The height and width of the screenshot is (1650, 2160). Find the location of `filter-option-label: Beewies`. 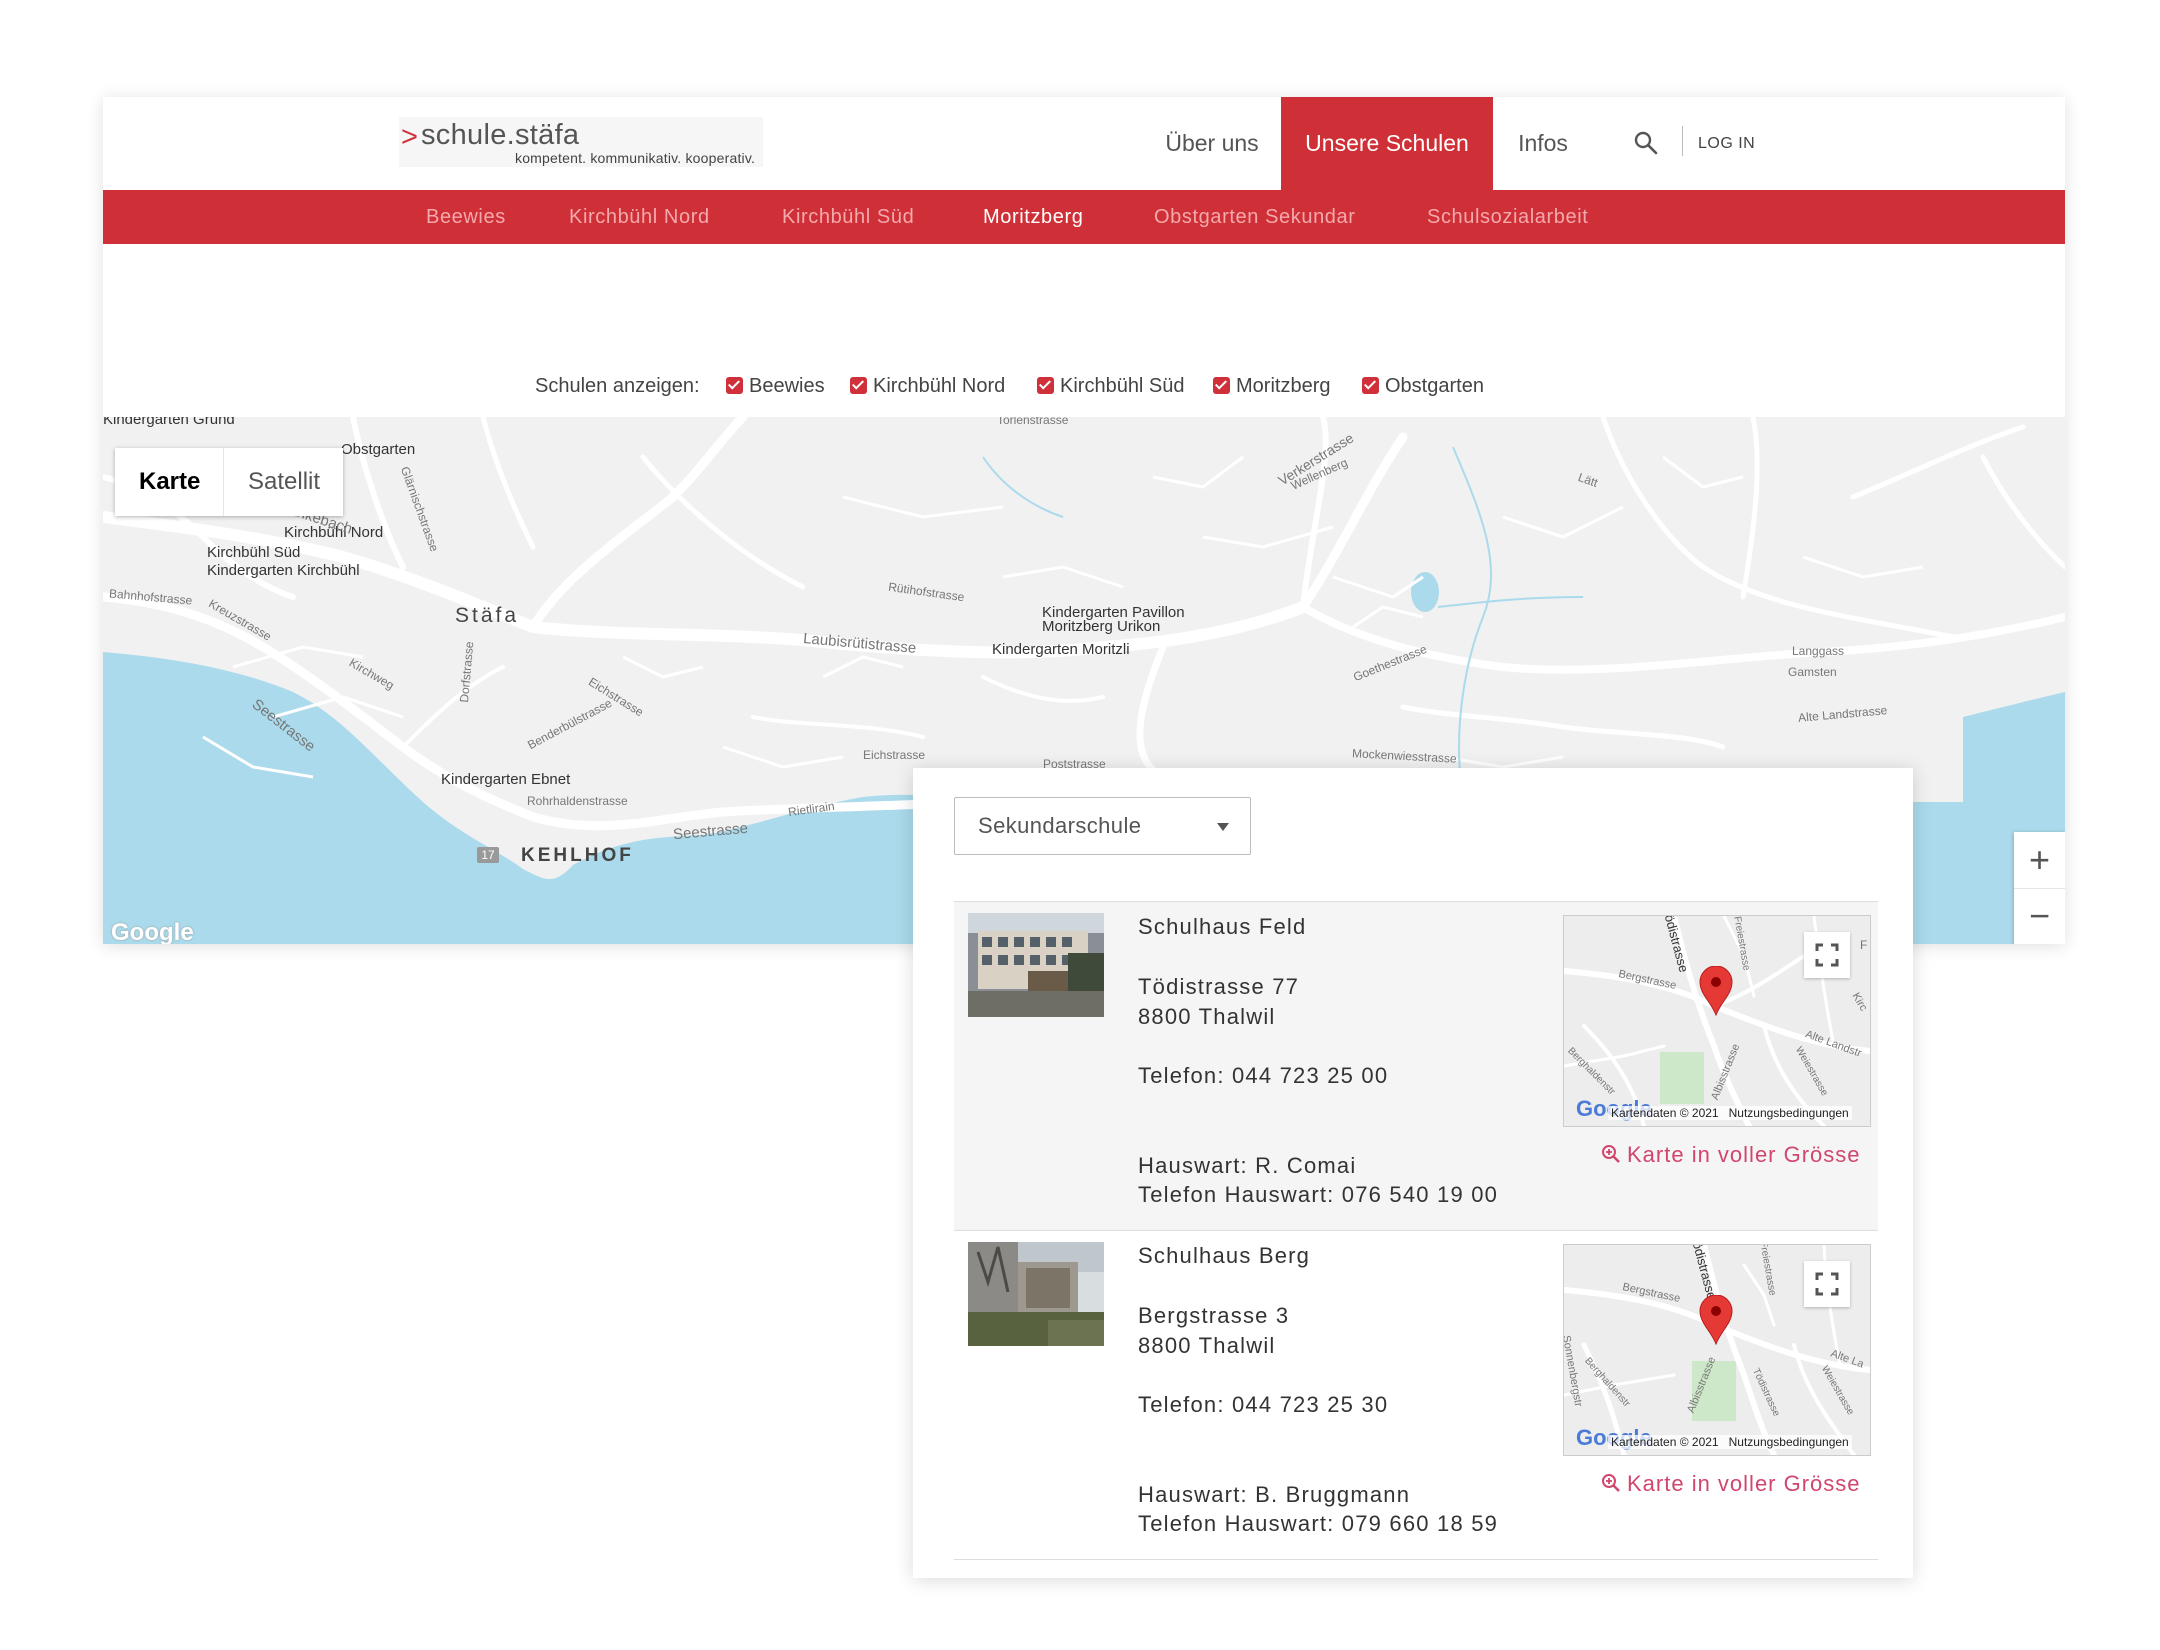

filter-option-label: Beewies is located at coordinates (787, 386).